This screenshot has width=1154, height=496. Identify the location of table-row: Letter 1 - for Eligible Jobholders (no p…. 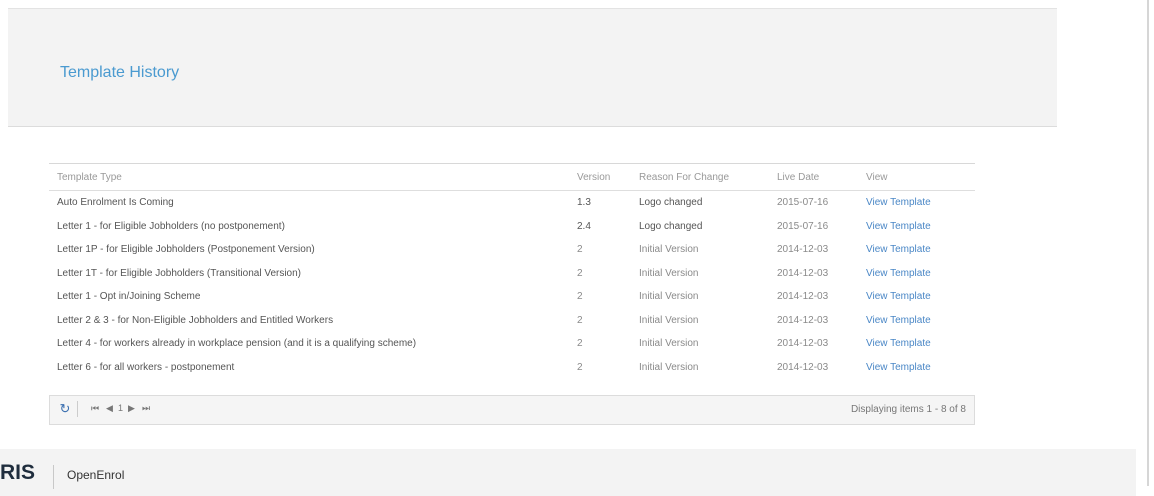
(512, 227).